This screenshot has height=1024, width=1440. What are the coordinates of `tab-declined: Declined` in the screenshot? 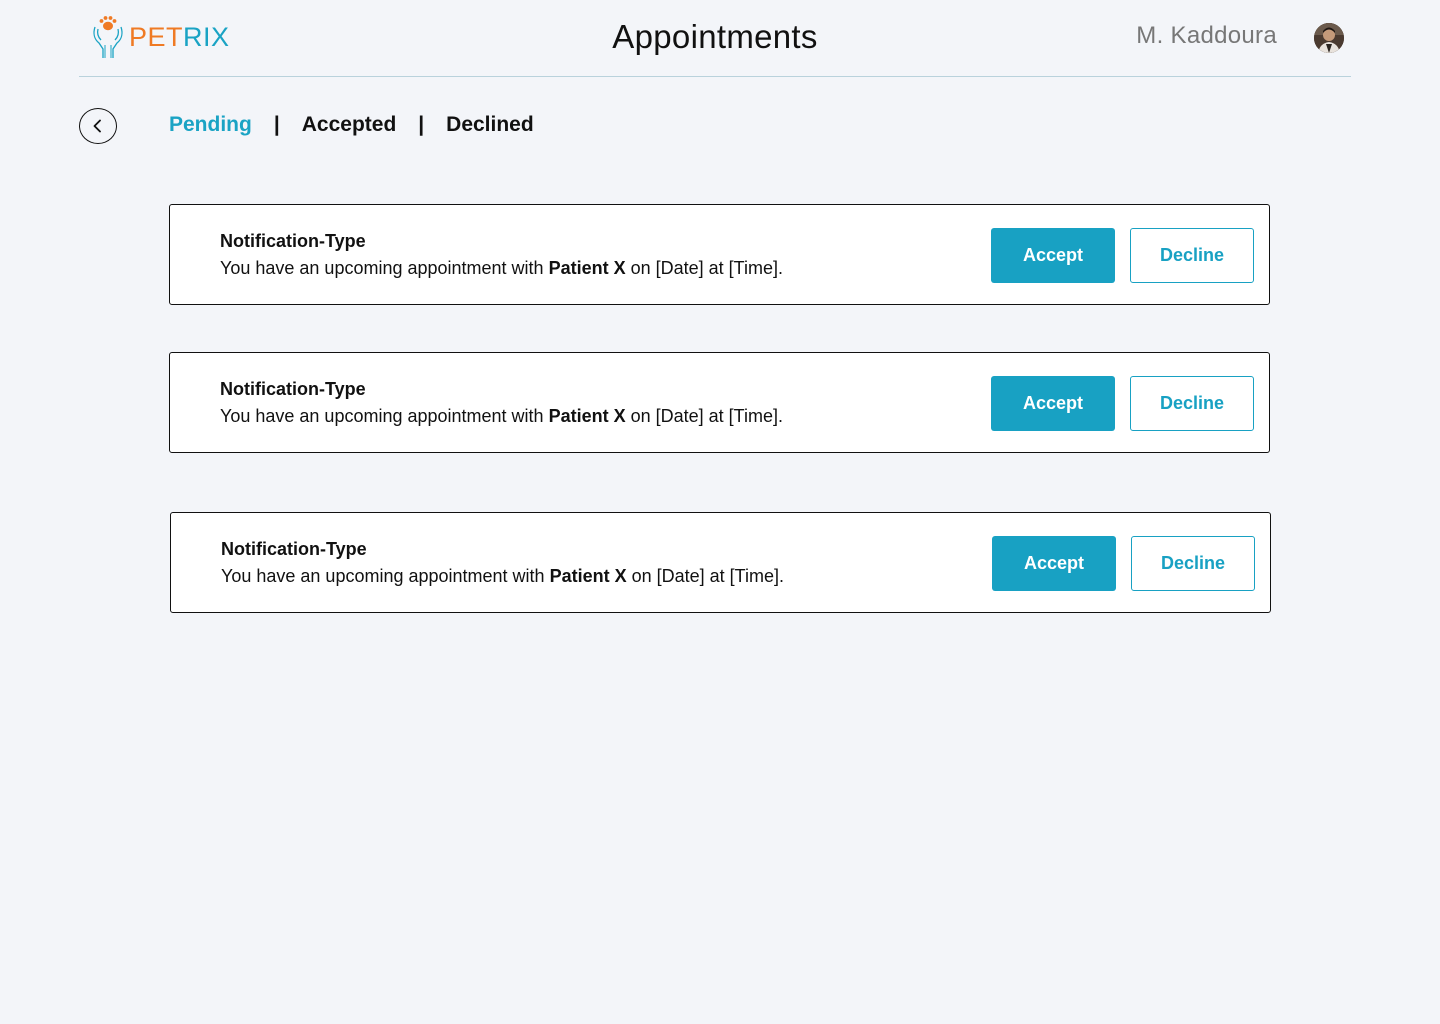 It's located at (490, 125).